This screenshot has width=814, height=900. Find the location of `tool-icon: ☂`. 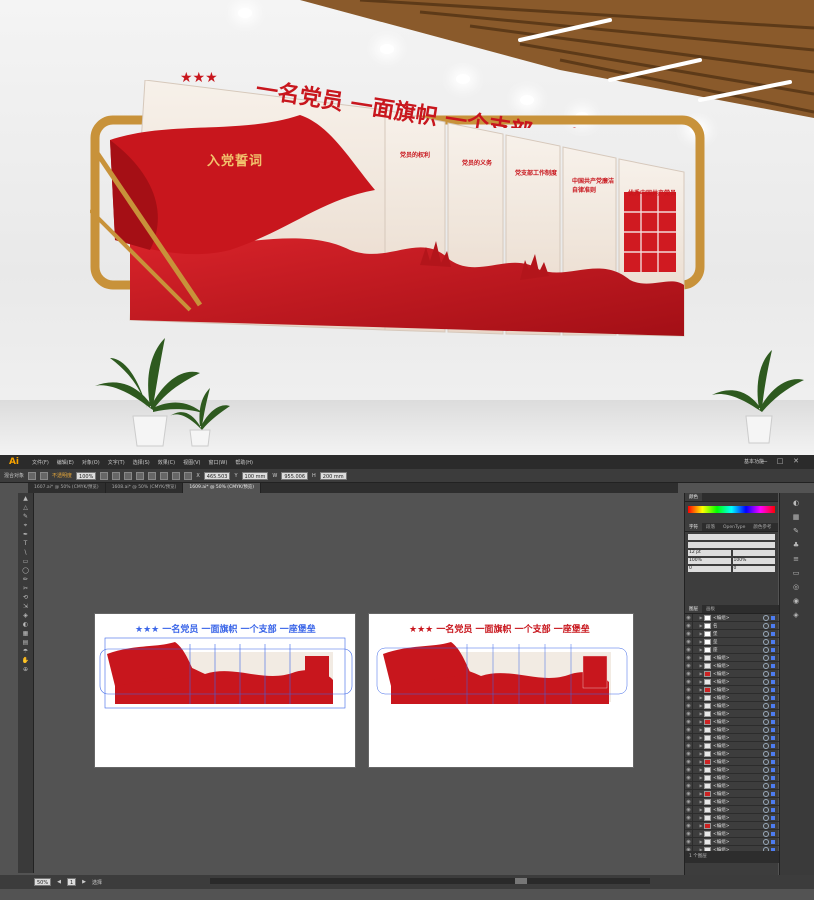

tool-icon: ☂ is located at coordinates (26, 651).